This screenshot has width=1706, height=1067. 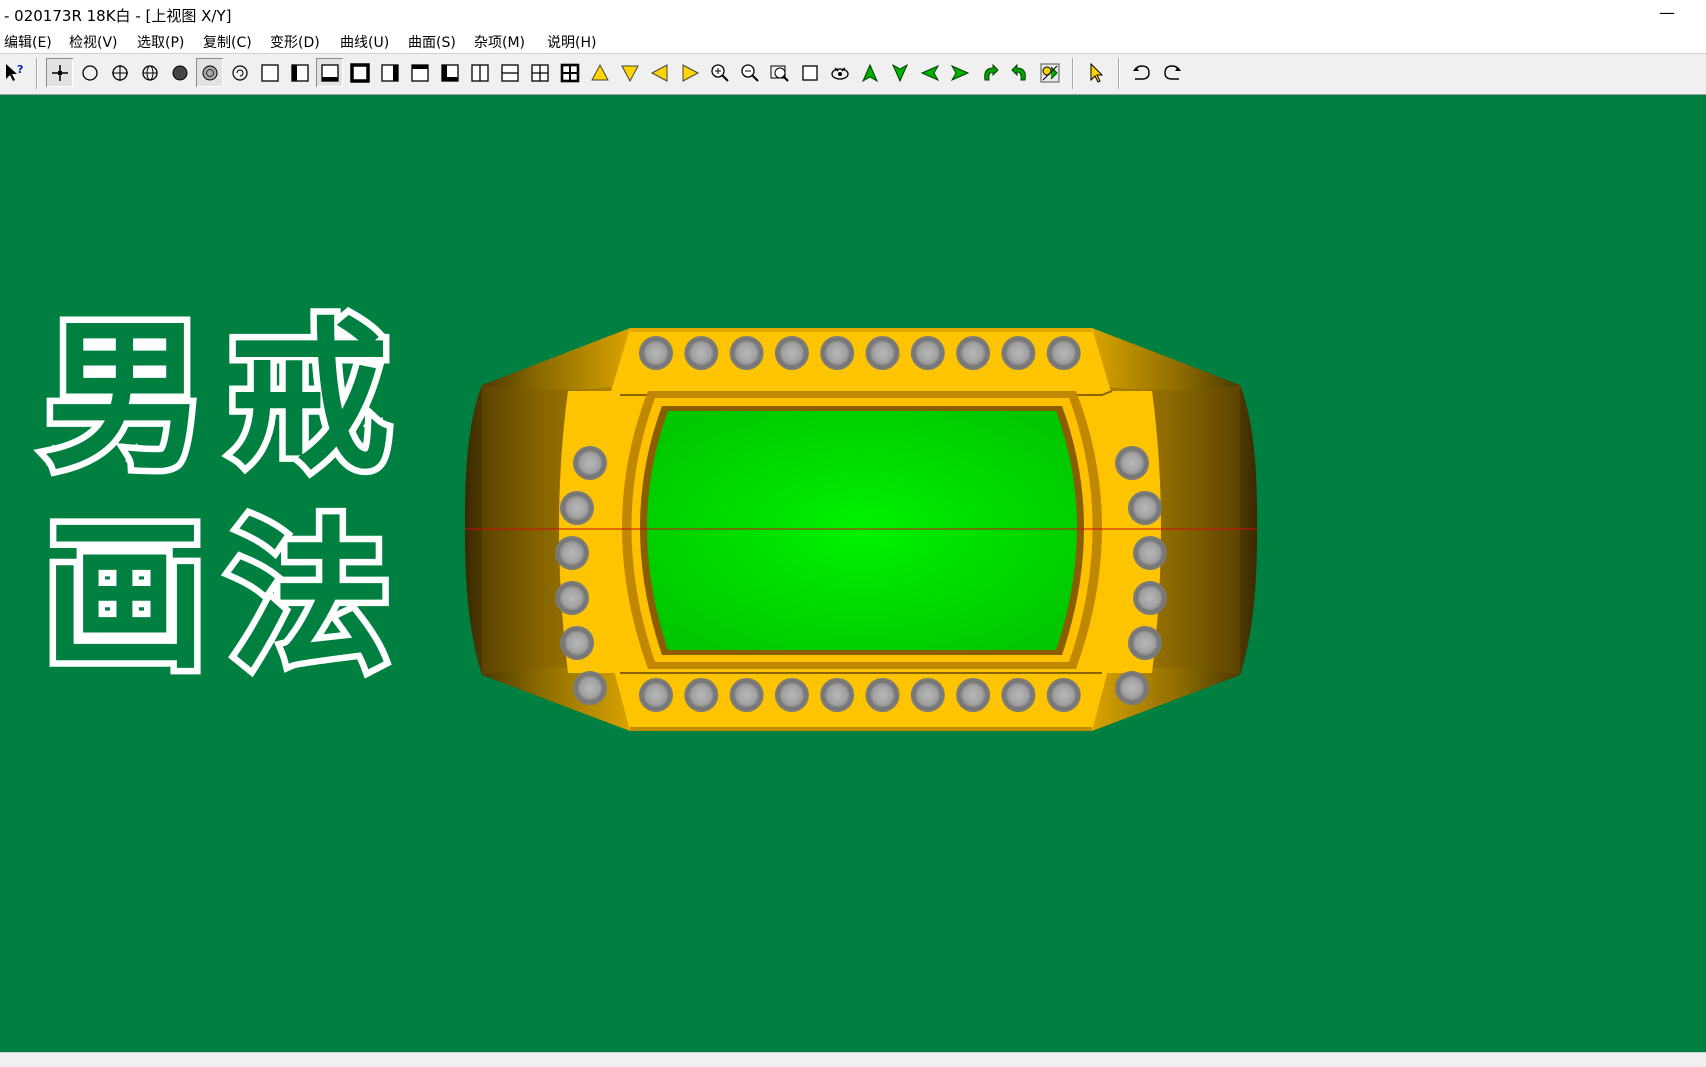 I want to click on zoom-in-icon, so click(x=719, y=72).